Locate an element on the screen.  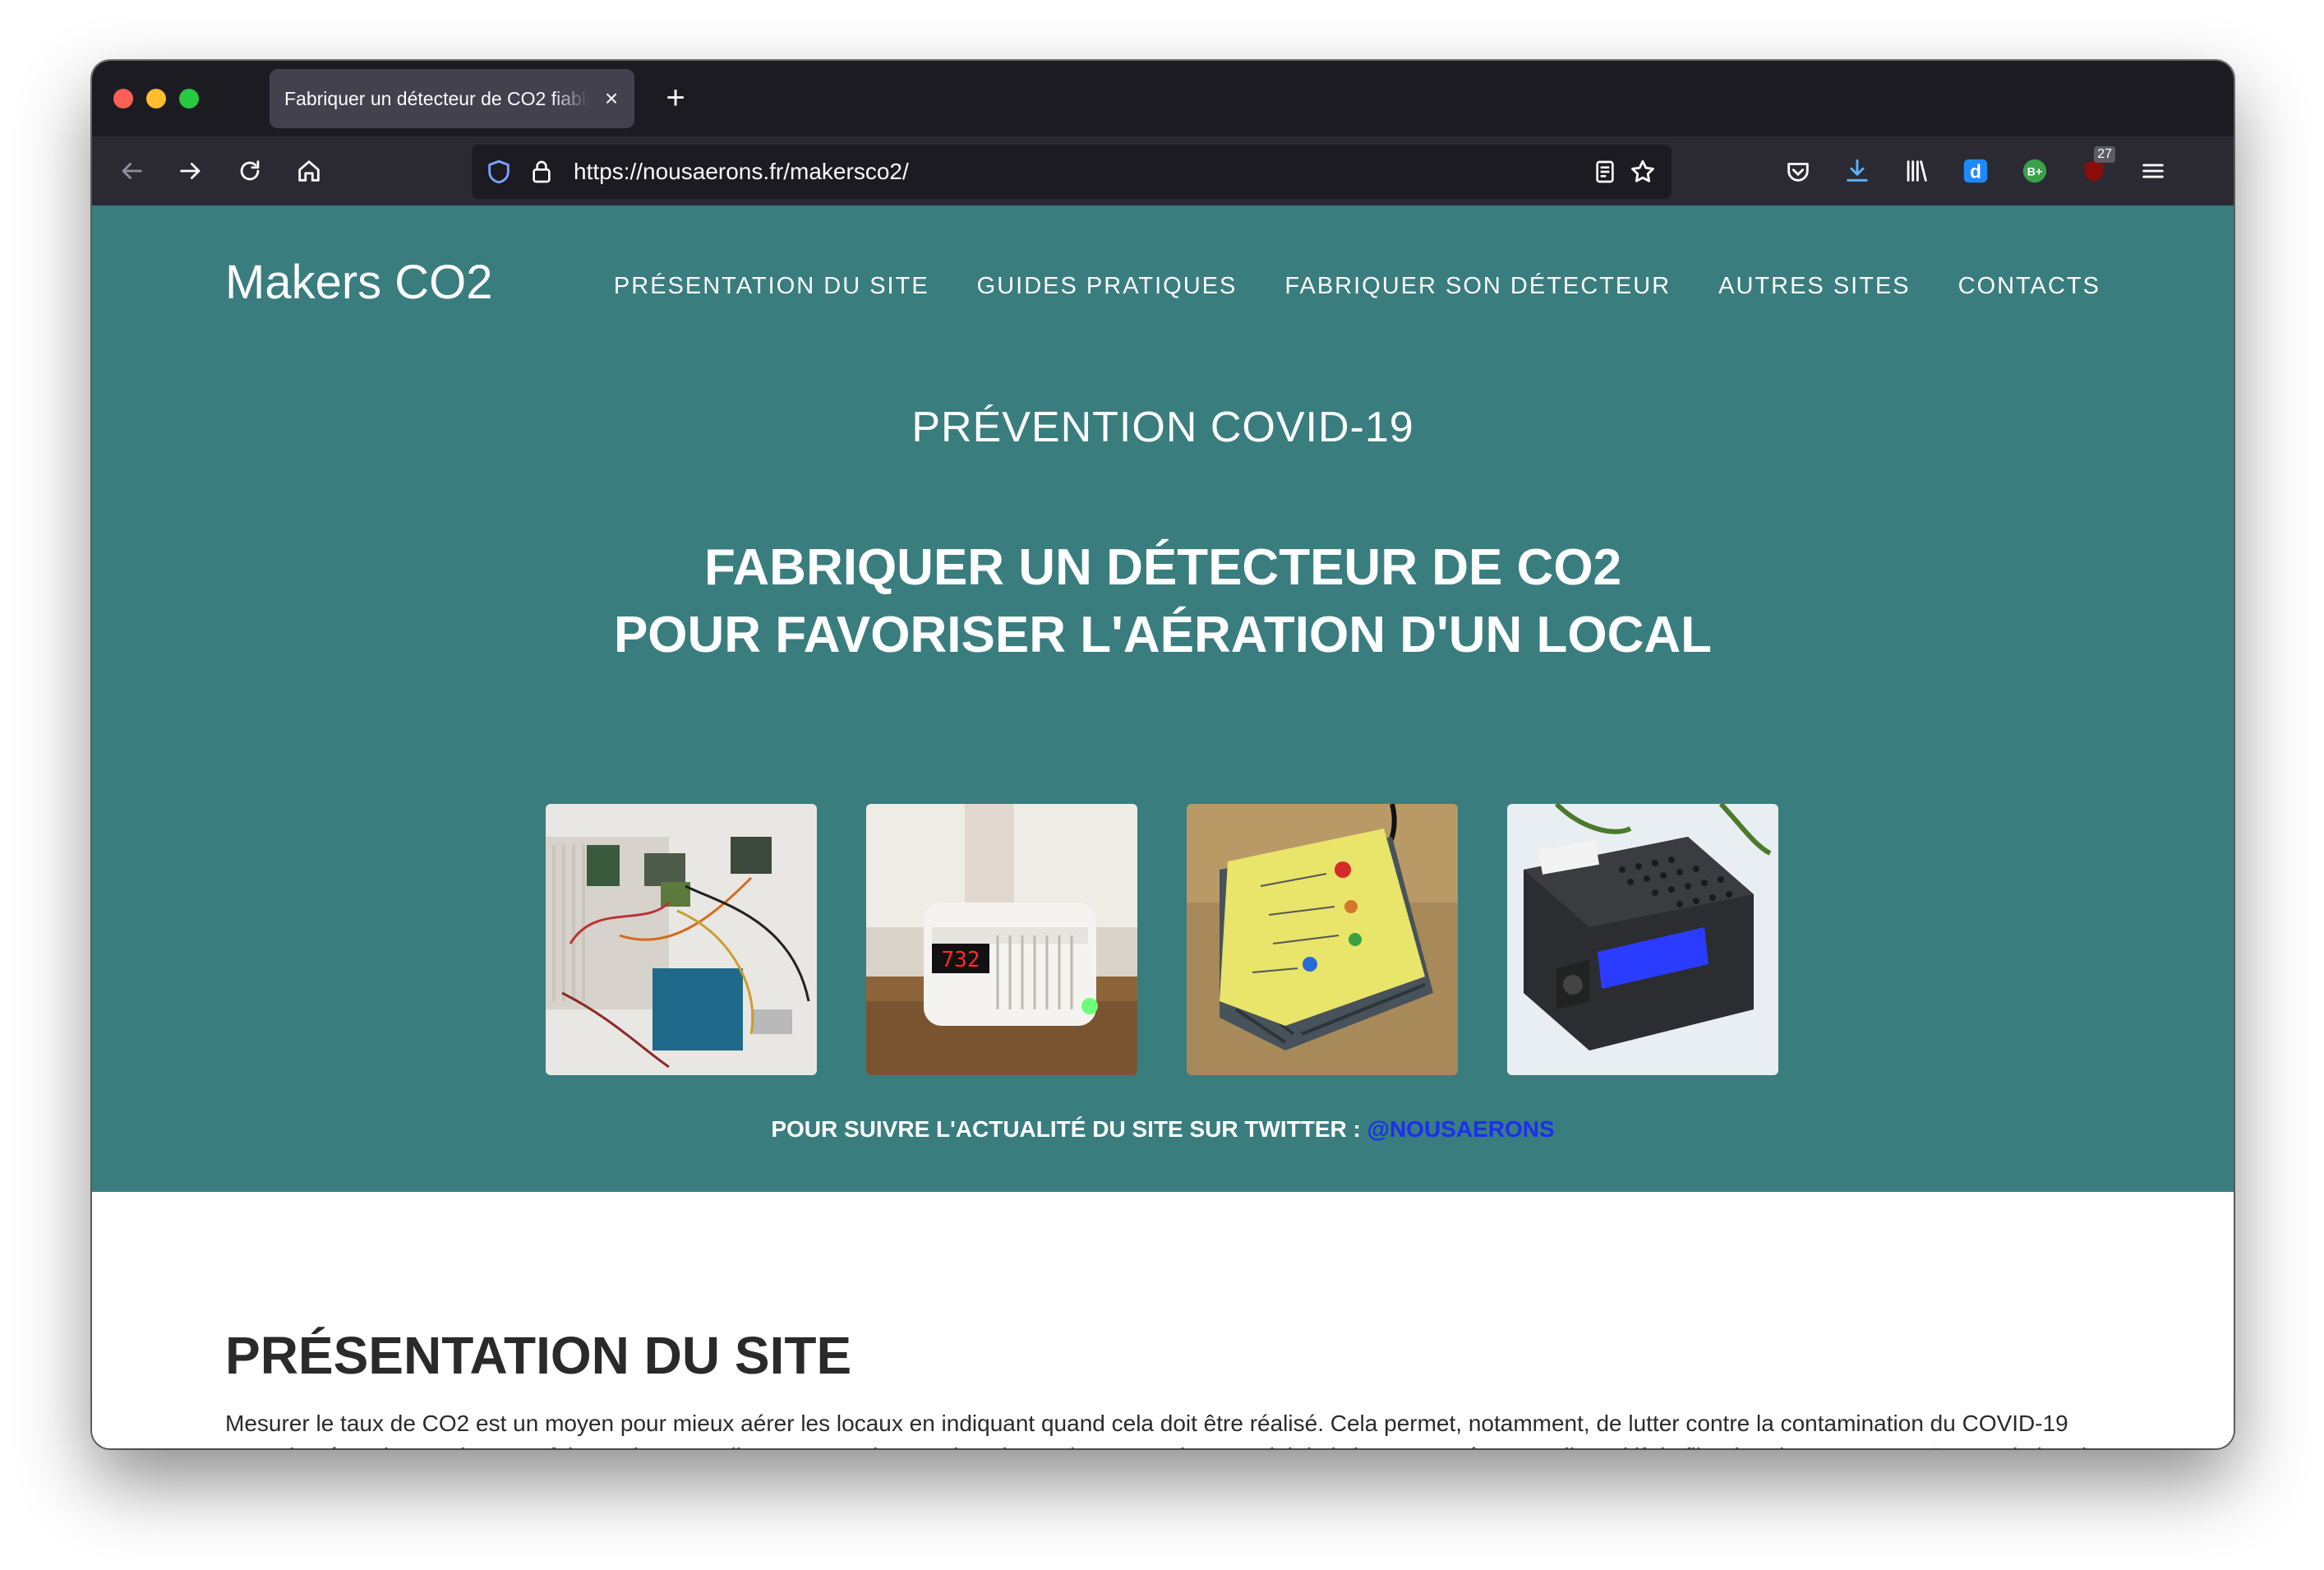
nav-other-sites: AUTRES SITES is located at coordinates (1814, 286).